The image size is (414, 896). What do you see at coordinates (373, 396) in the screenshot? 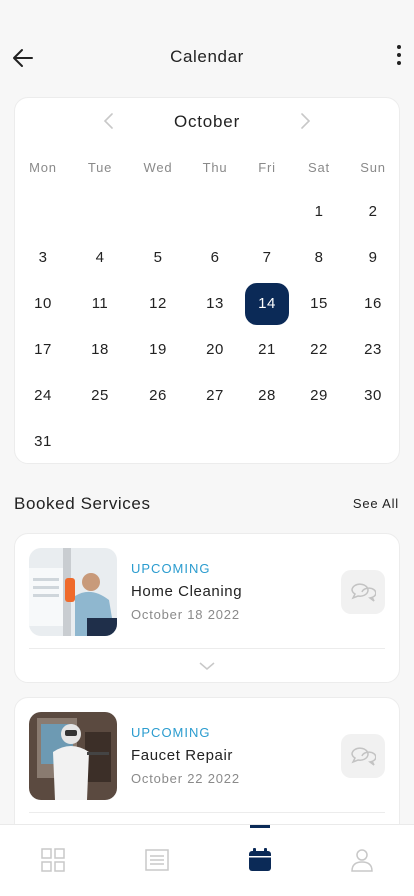
I see `calendar-day: 30` at bounding box center [373, 396].